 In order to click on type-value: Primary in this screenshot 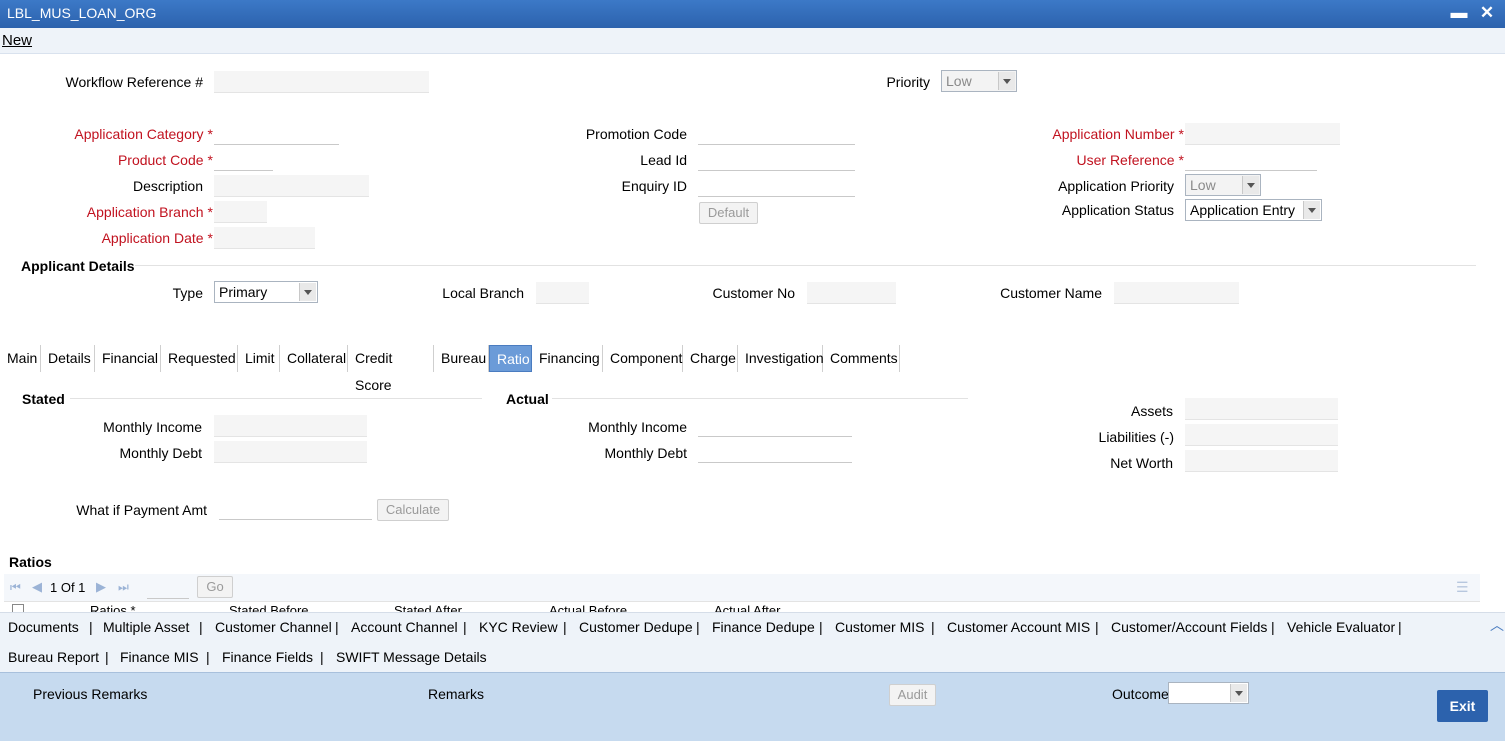, I will do `click(243, 292)`.